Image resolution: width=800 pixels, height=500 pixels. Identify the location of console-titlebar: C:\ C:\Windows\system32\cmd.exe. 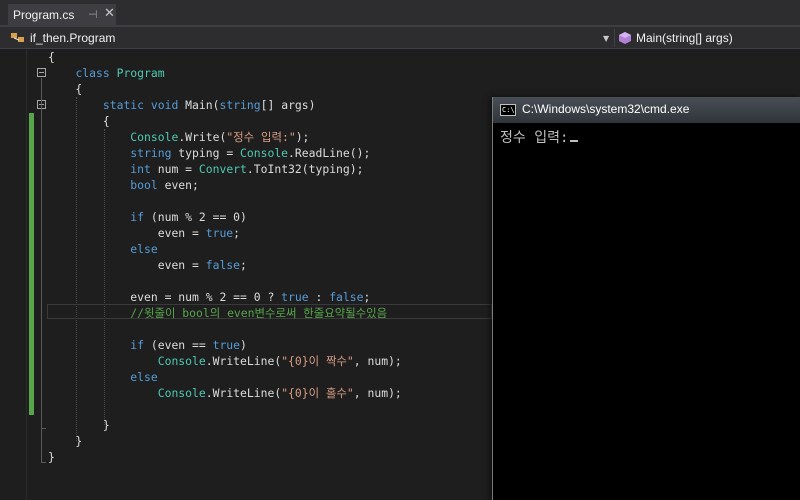
(646, 110).